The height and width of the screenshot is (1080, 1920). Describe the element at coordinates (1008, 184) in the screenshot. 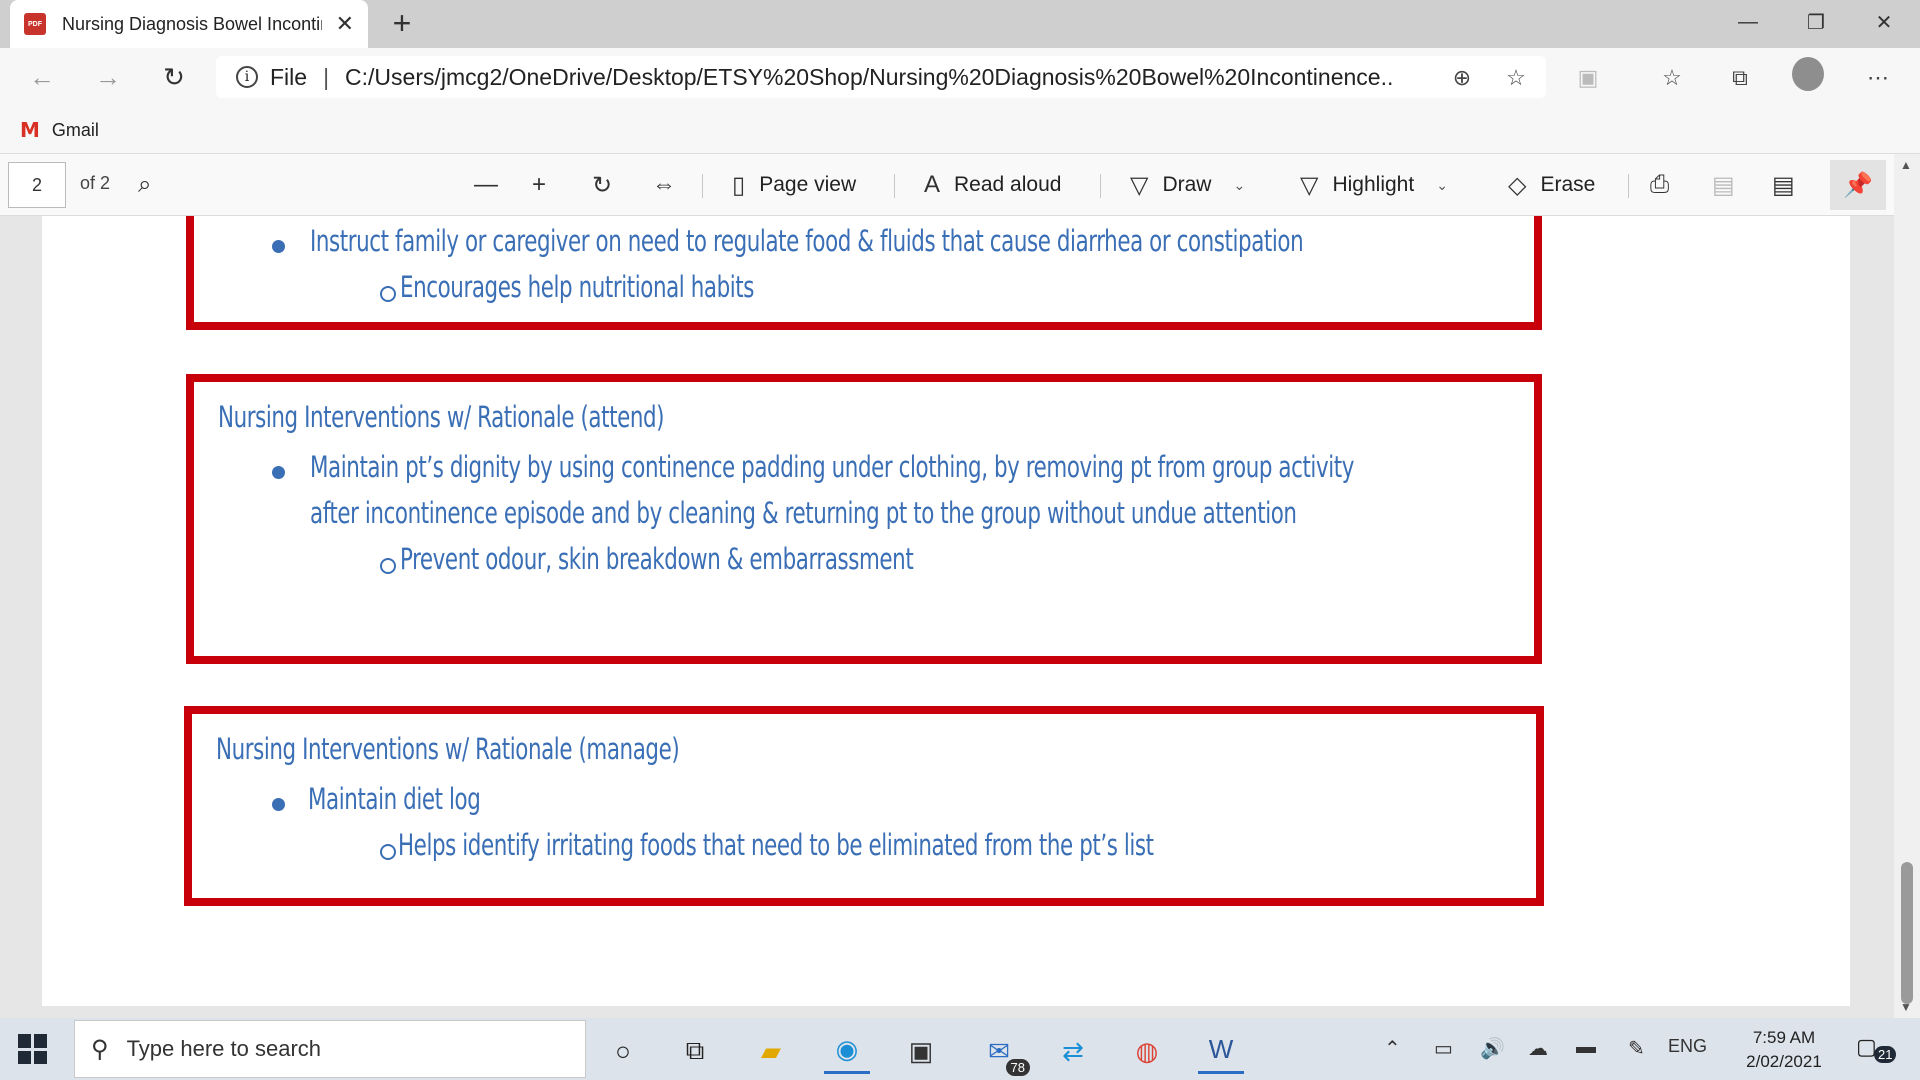

I see `read-aloud-label: Read aloud` at that location.